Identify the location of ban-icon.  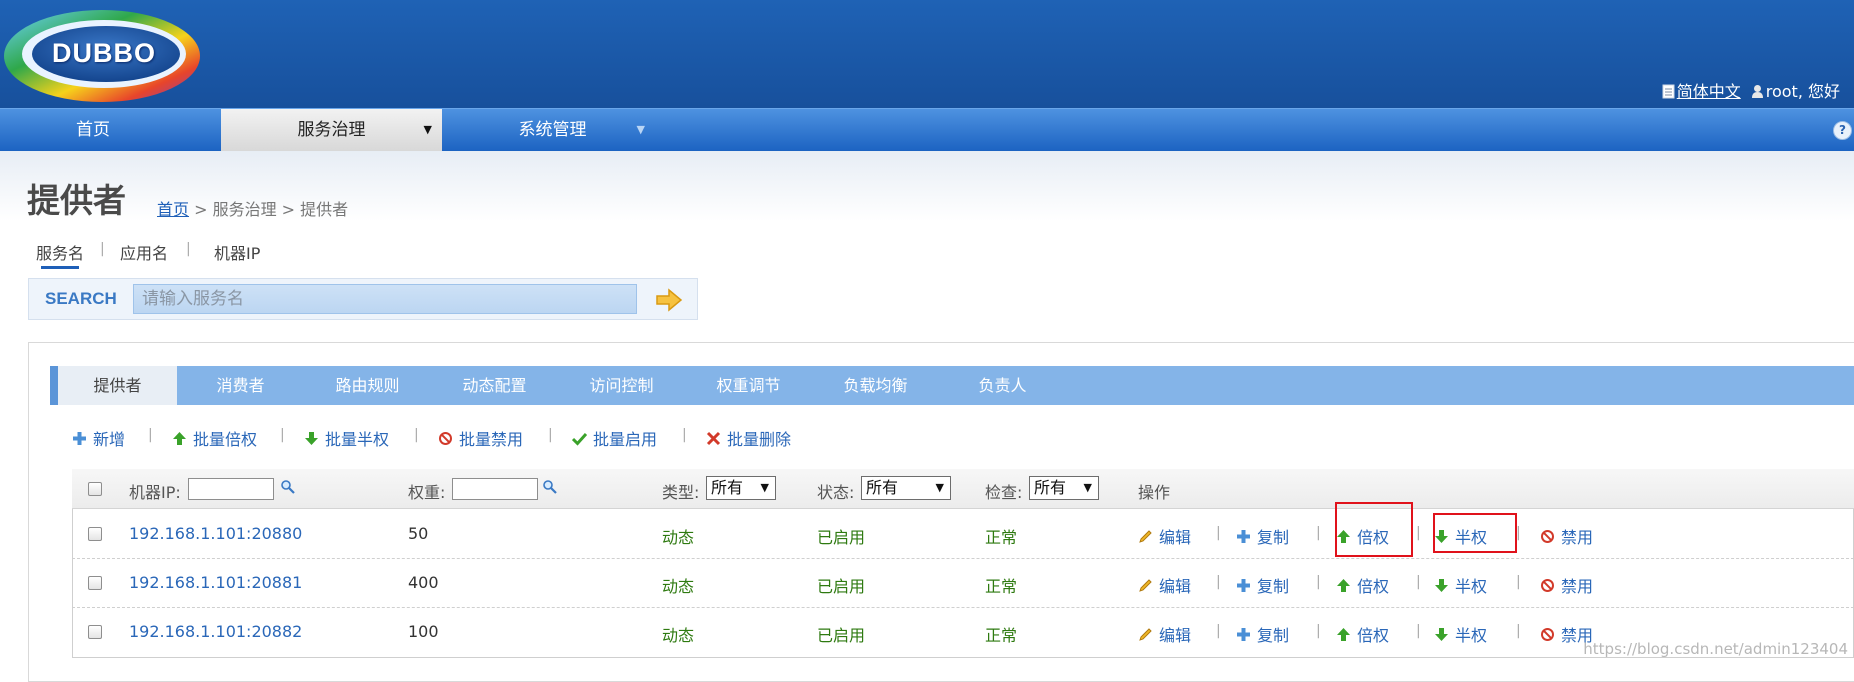
(1547, 634).